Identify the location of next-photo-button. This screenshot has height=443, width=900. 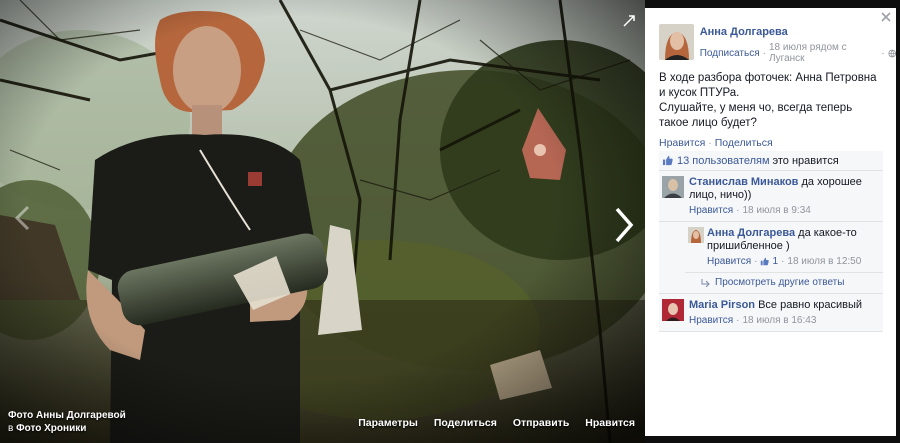
(624, 225).